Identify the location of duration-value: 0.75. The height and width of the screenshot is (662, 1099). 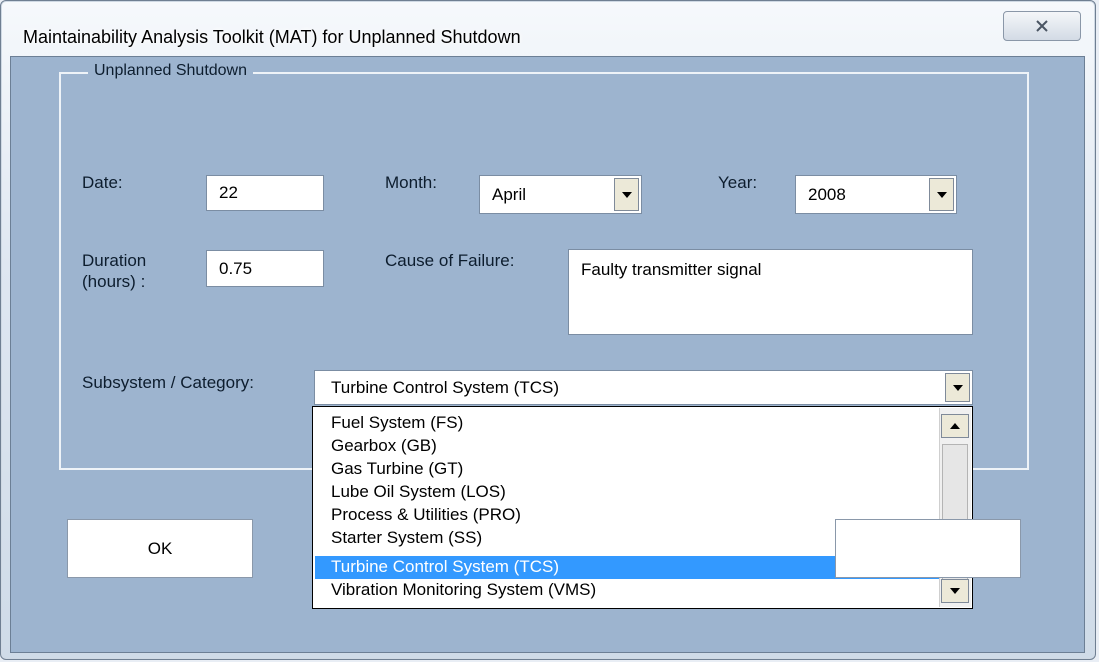
(236, 268).